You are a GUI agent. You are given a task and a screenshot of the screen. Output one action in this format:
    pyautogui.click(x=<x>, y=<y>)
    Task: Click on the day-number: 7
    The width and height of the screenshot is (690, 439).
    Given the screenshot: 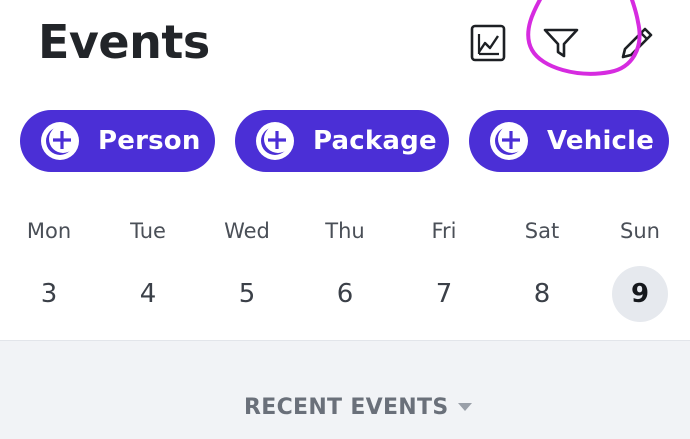 What is the action you would take?
    pyautogui.click(x=444, y=294)
    